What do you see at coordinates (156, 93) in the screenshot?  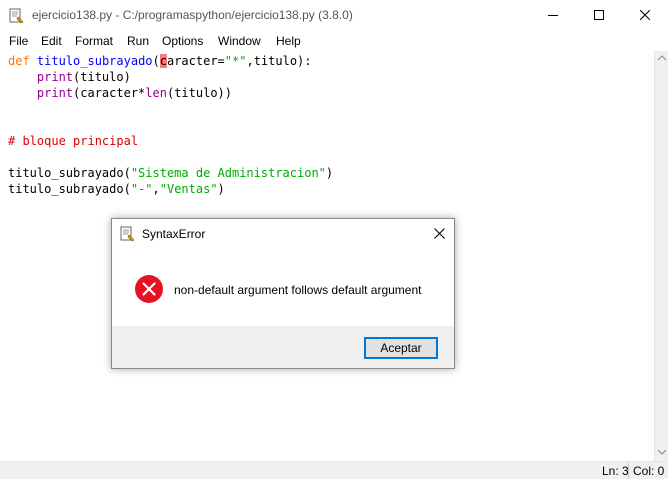 I see `code-token: len` at bounding box center [156, 93].